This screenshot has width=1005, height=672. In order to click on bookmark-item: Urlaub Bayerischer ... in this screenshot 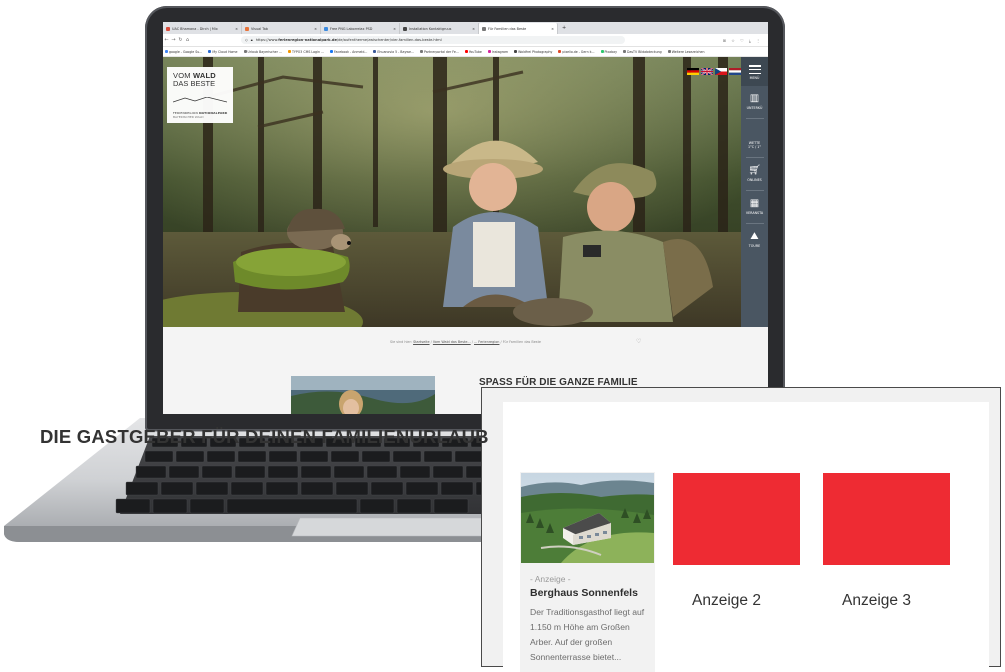, I will do `click(262, 52)`.